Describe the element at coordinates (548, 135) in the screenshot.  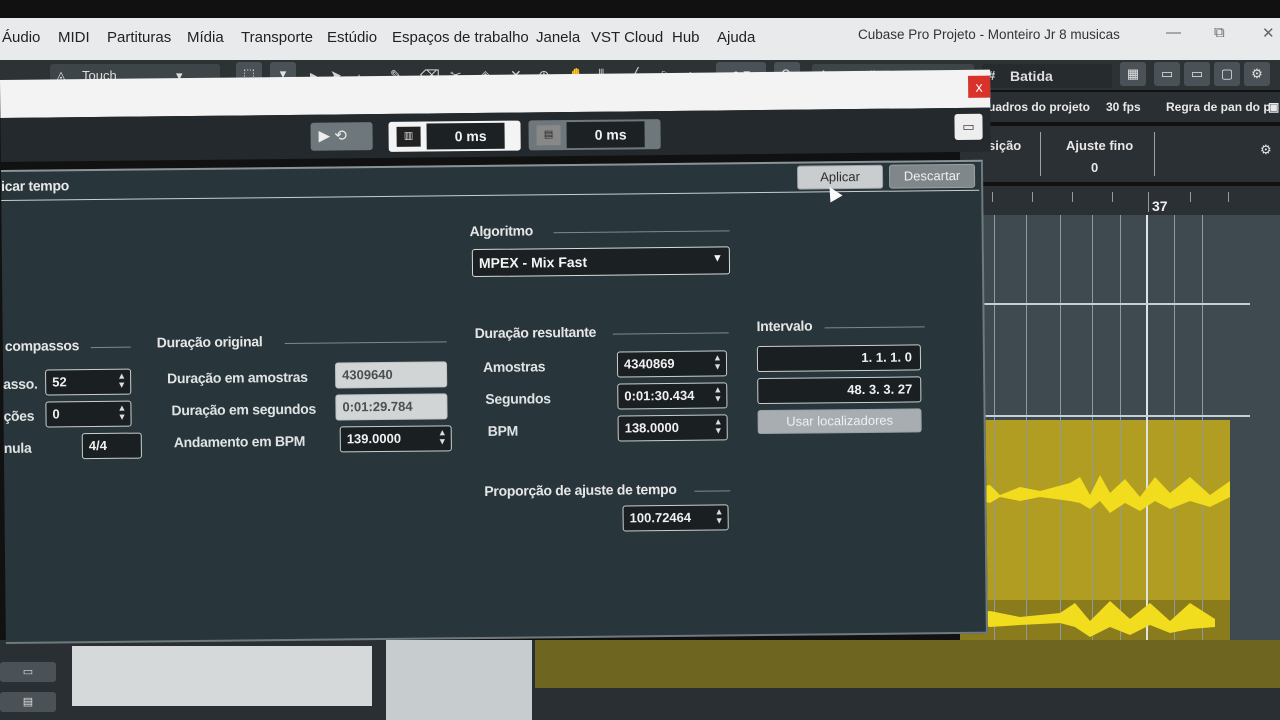
I see `fade-out-icon: ▤` at that location.